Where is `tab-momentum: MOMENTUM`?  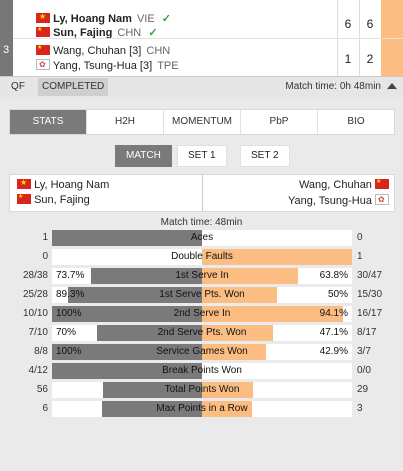 tab-momentum: MOMENTUM is located at coordinates (202, 122).